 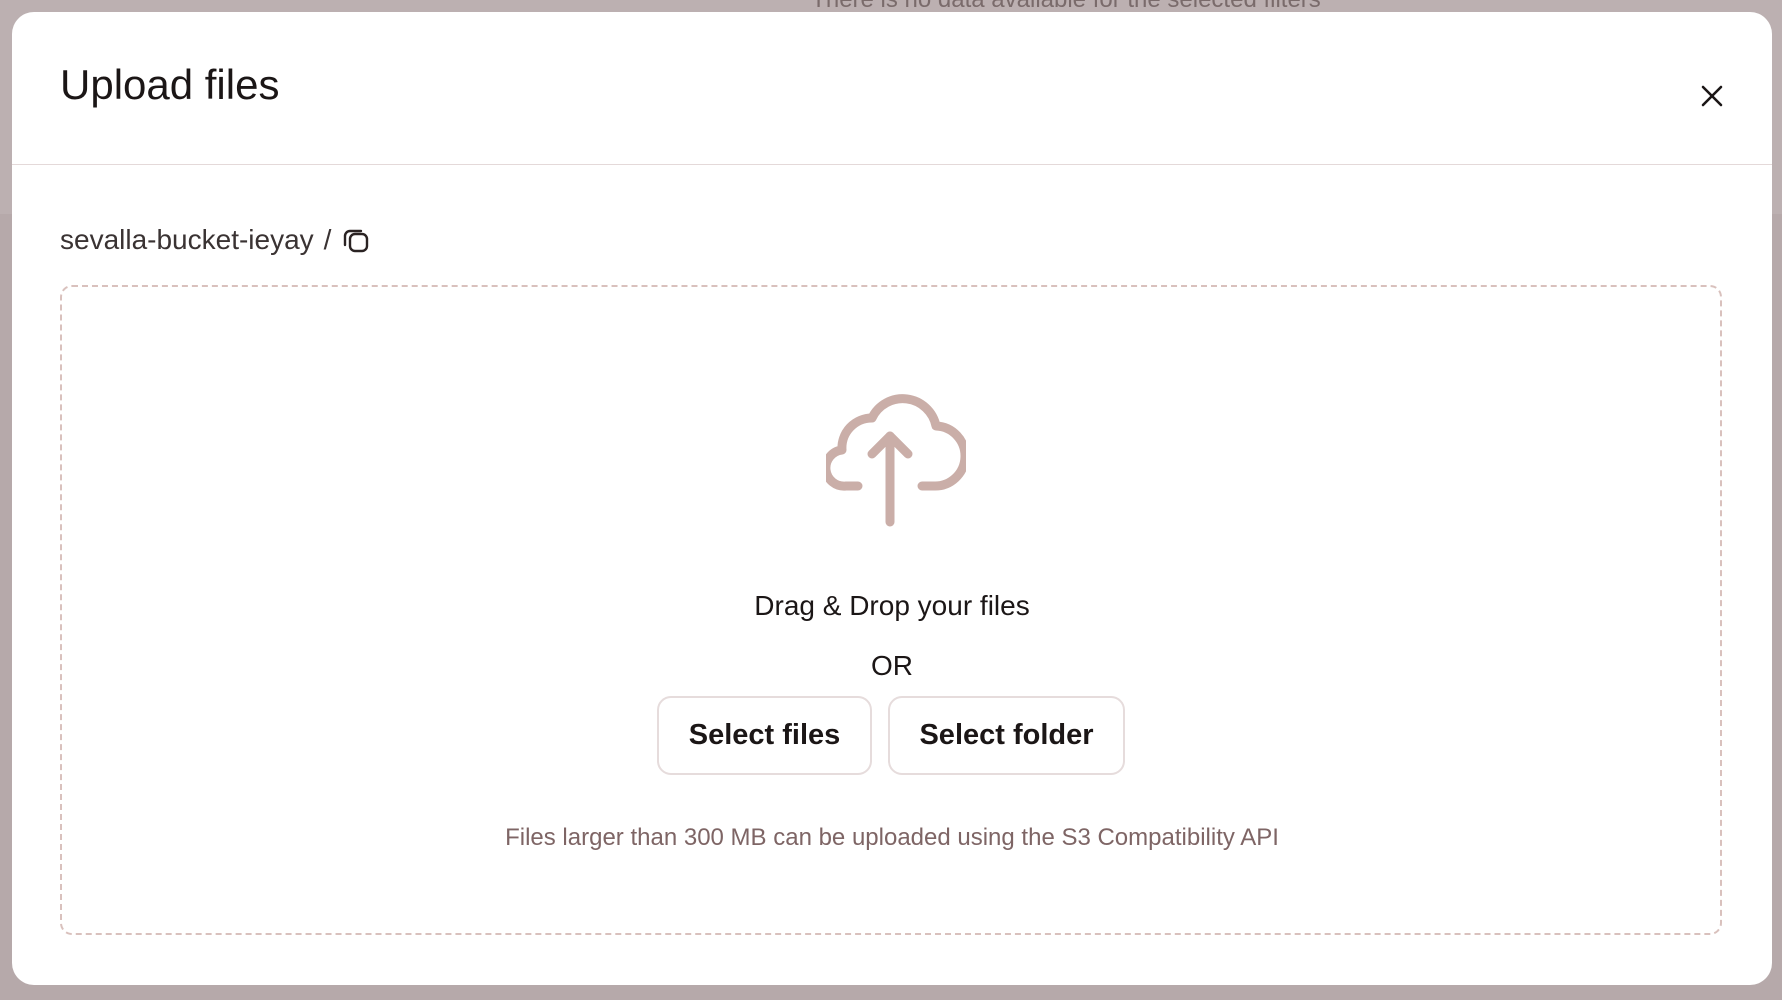 I want to click on bucket-name: sevalla-bucket-ieyay, so click(x=187, y=239).